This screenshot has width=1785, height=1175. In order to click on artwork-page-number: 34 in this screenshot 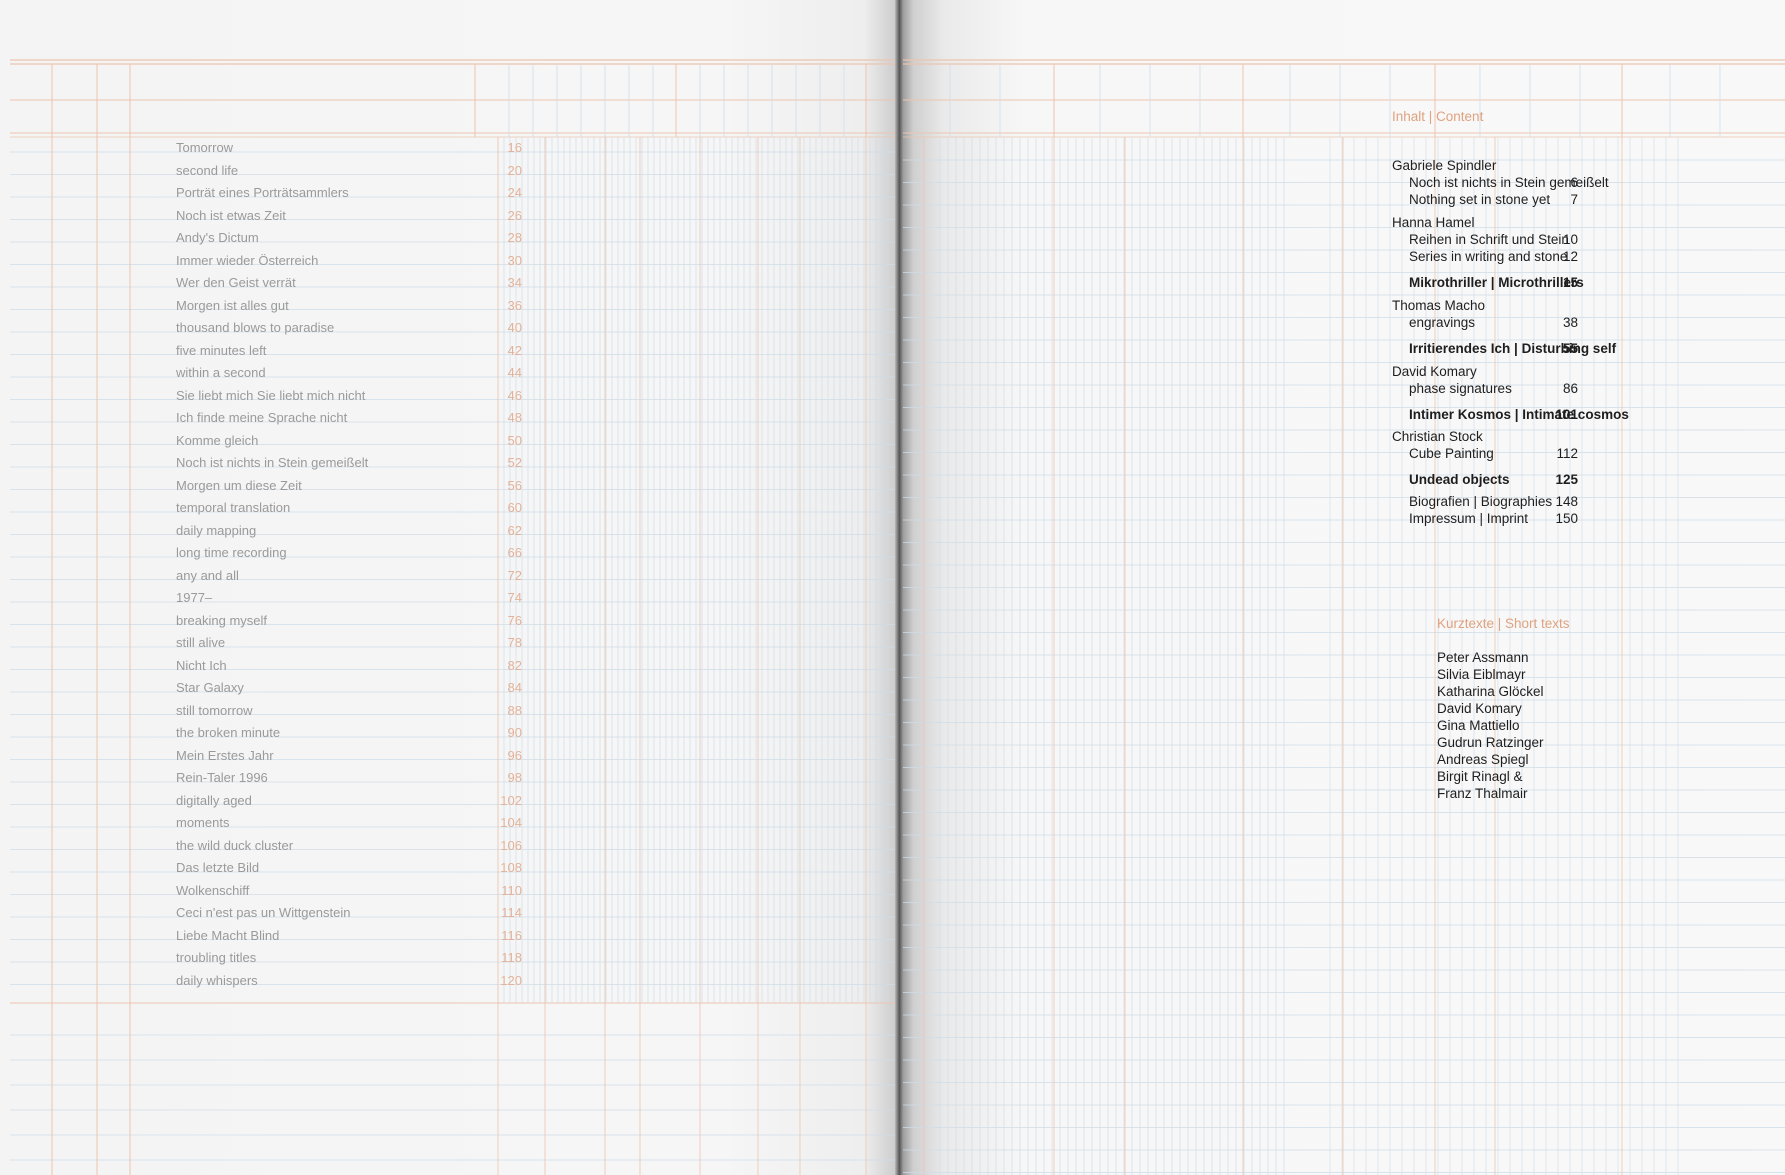, I will do `click(514, 282)`.